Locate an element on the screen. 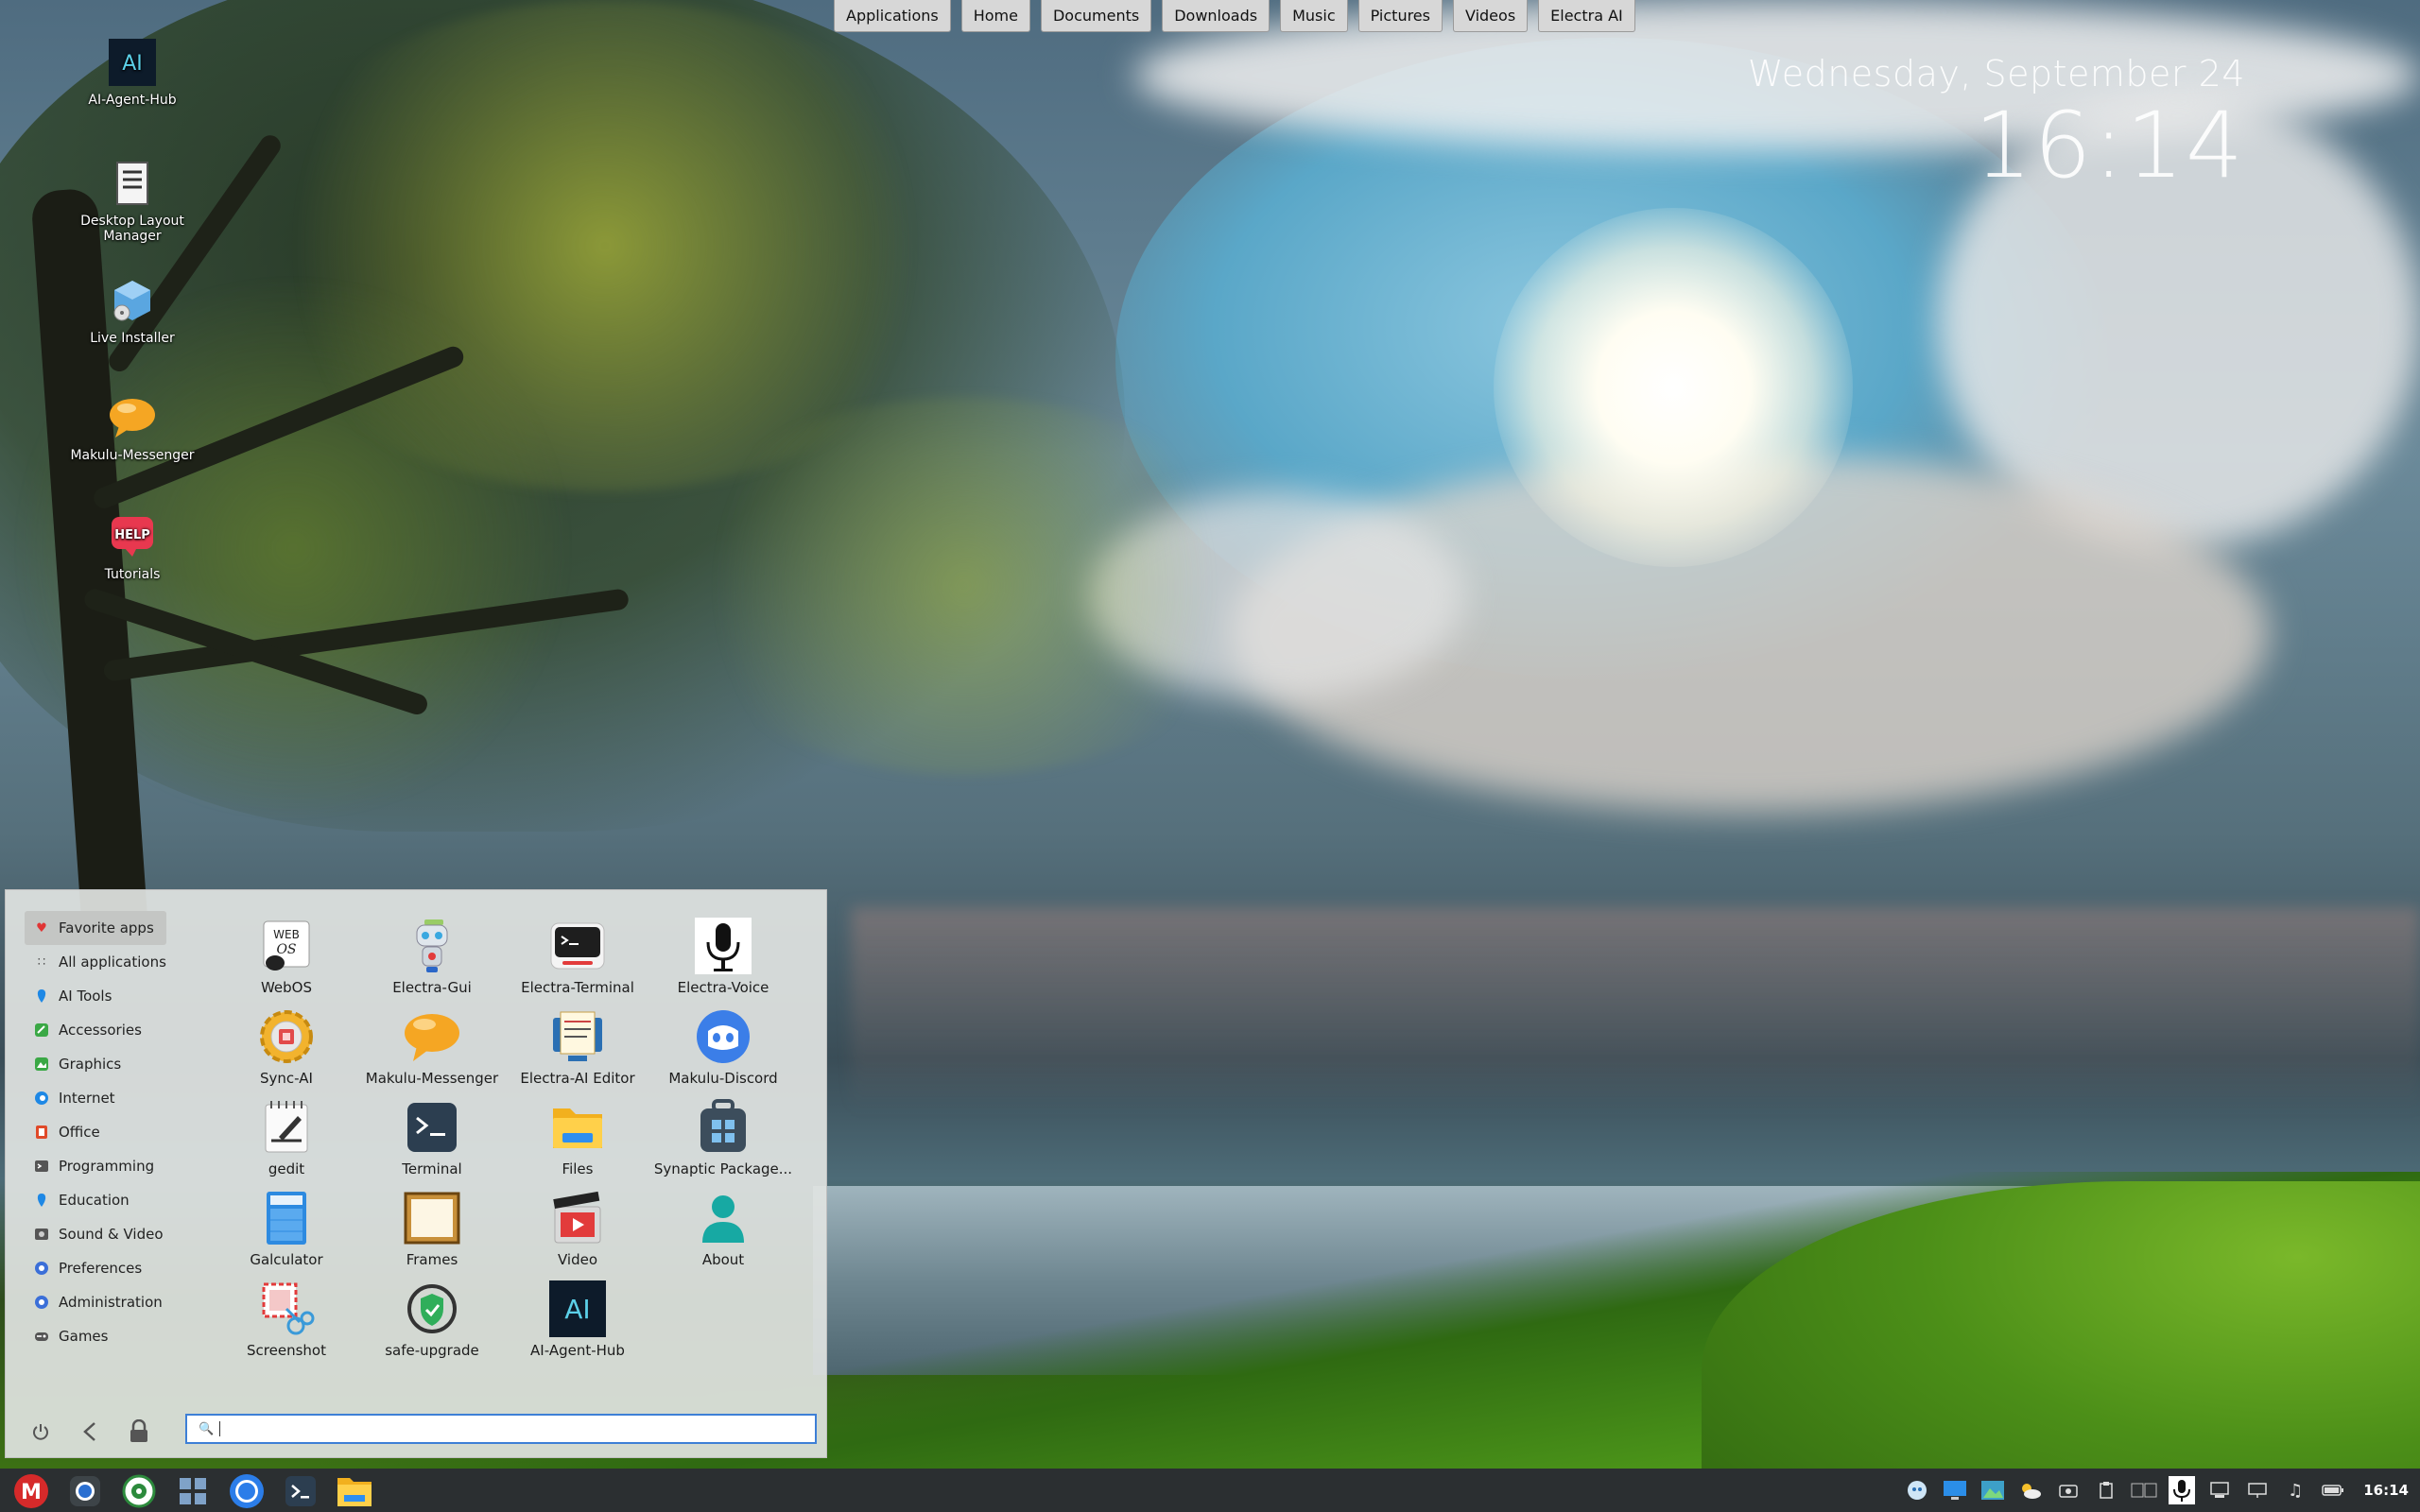 Image resolution: width=2420 pixels, height=1512 pixels. app-label: AI-Agent-Hub is located at coordinates (577, 1350).